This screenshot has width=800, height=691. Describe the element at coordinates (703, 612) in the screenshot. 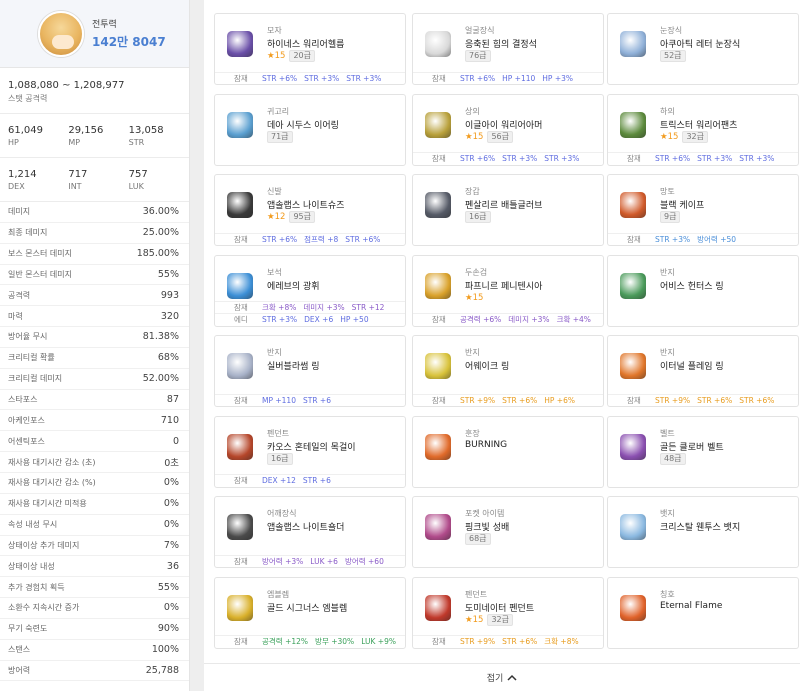

I see `equipment-card: 칭호 Eternal Flame` at that location.